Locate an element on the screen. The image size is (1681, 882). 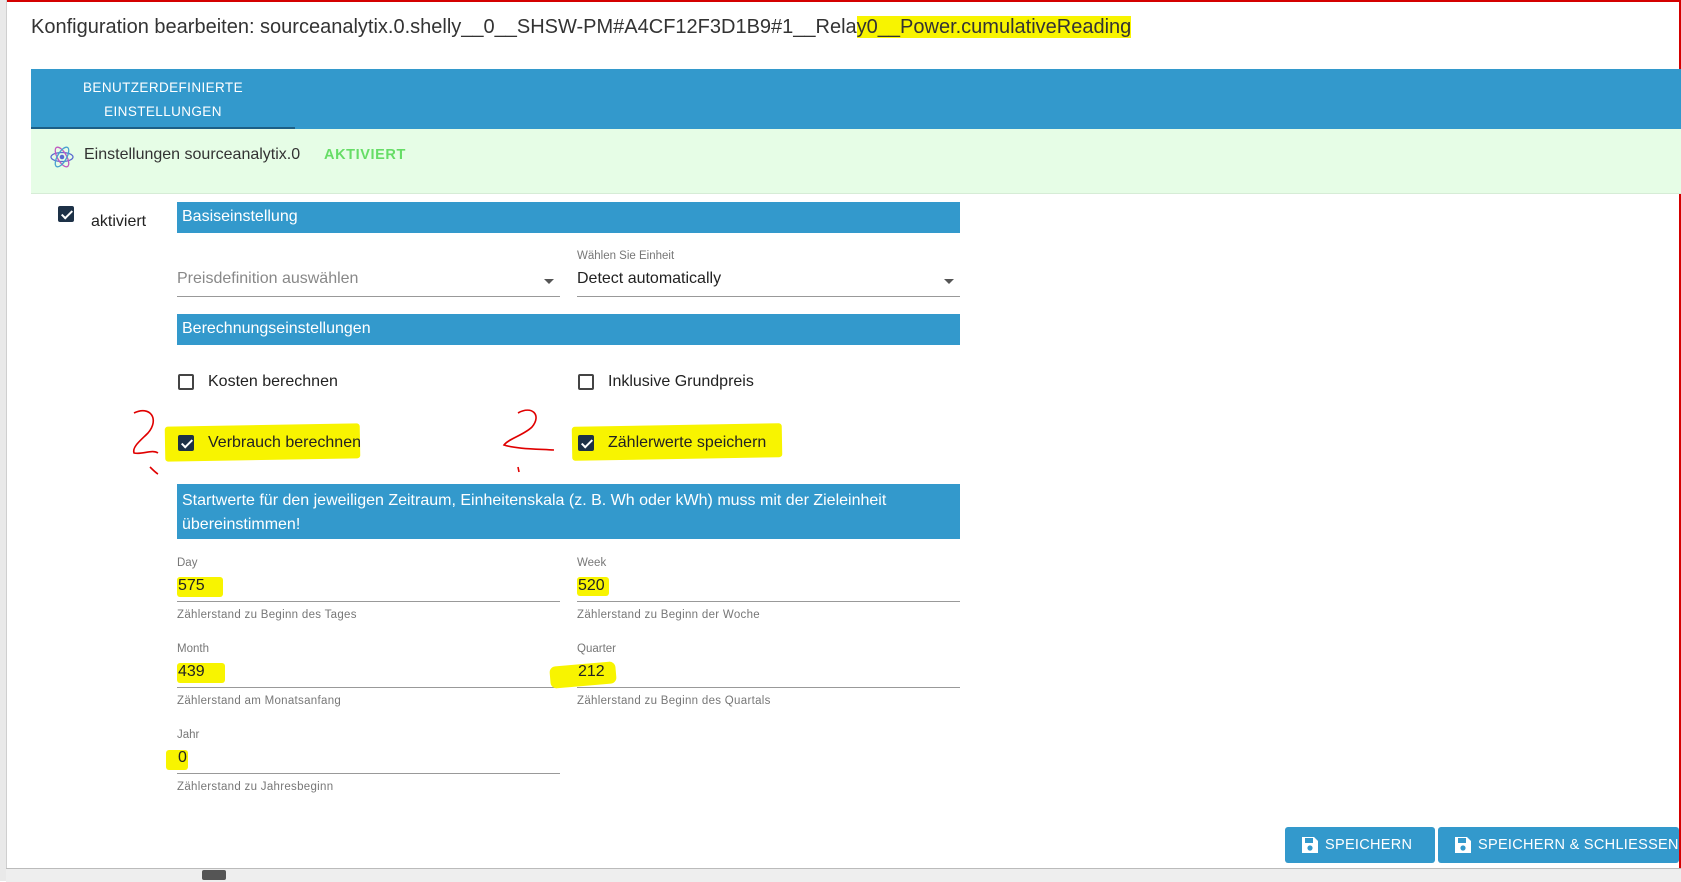
include-base-price-label: Inklusive Grundpreis is located at coordinates (681, 381).